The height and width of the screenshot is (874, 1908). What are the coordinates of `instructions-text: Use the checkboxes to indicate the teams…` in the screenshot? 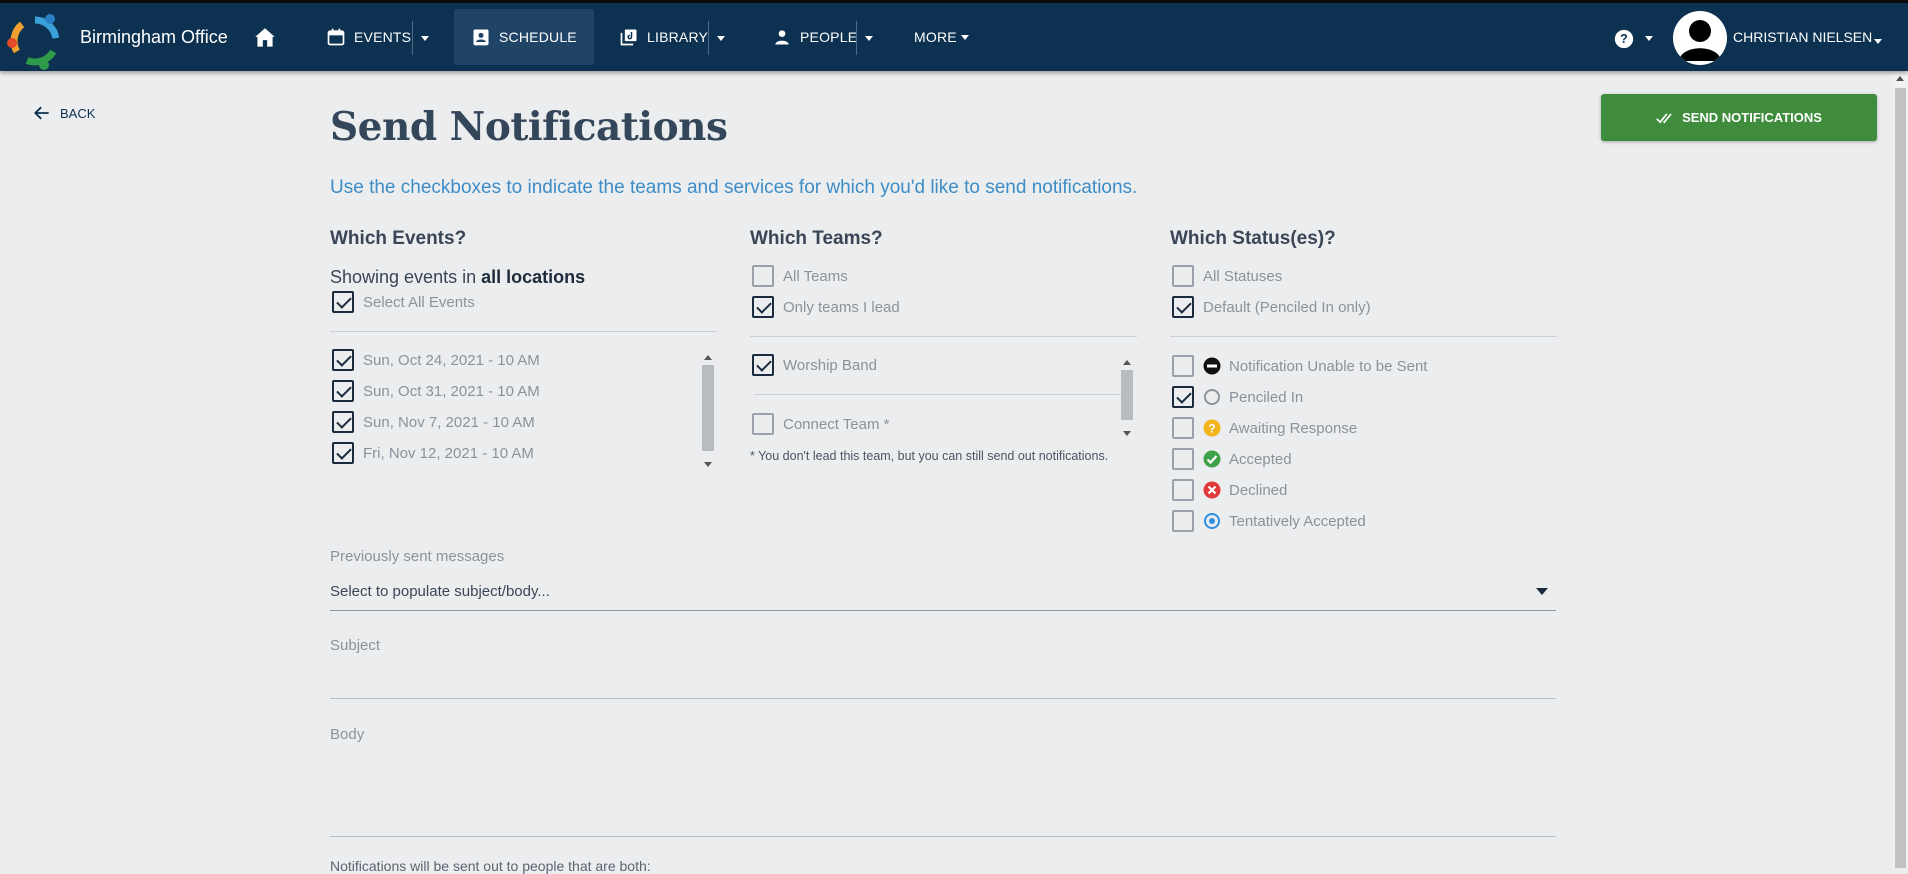 It's located at (734, 187).